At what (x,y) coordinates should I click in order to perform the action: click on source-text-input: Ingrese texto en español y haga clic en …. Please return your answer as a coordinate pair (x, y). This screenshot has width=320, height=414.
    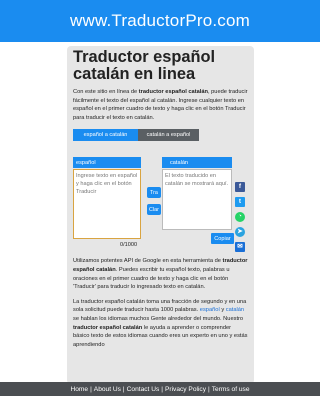
    Looking at the image, I should click on (107, 204).